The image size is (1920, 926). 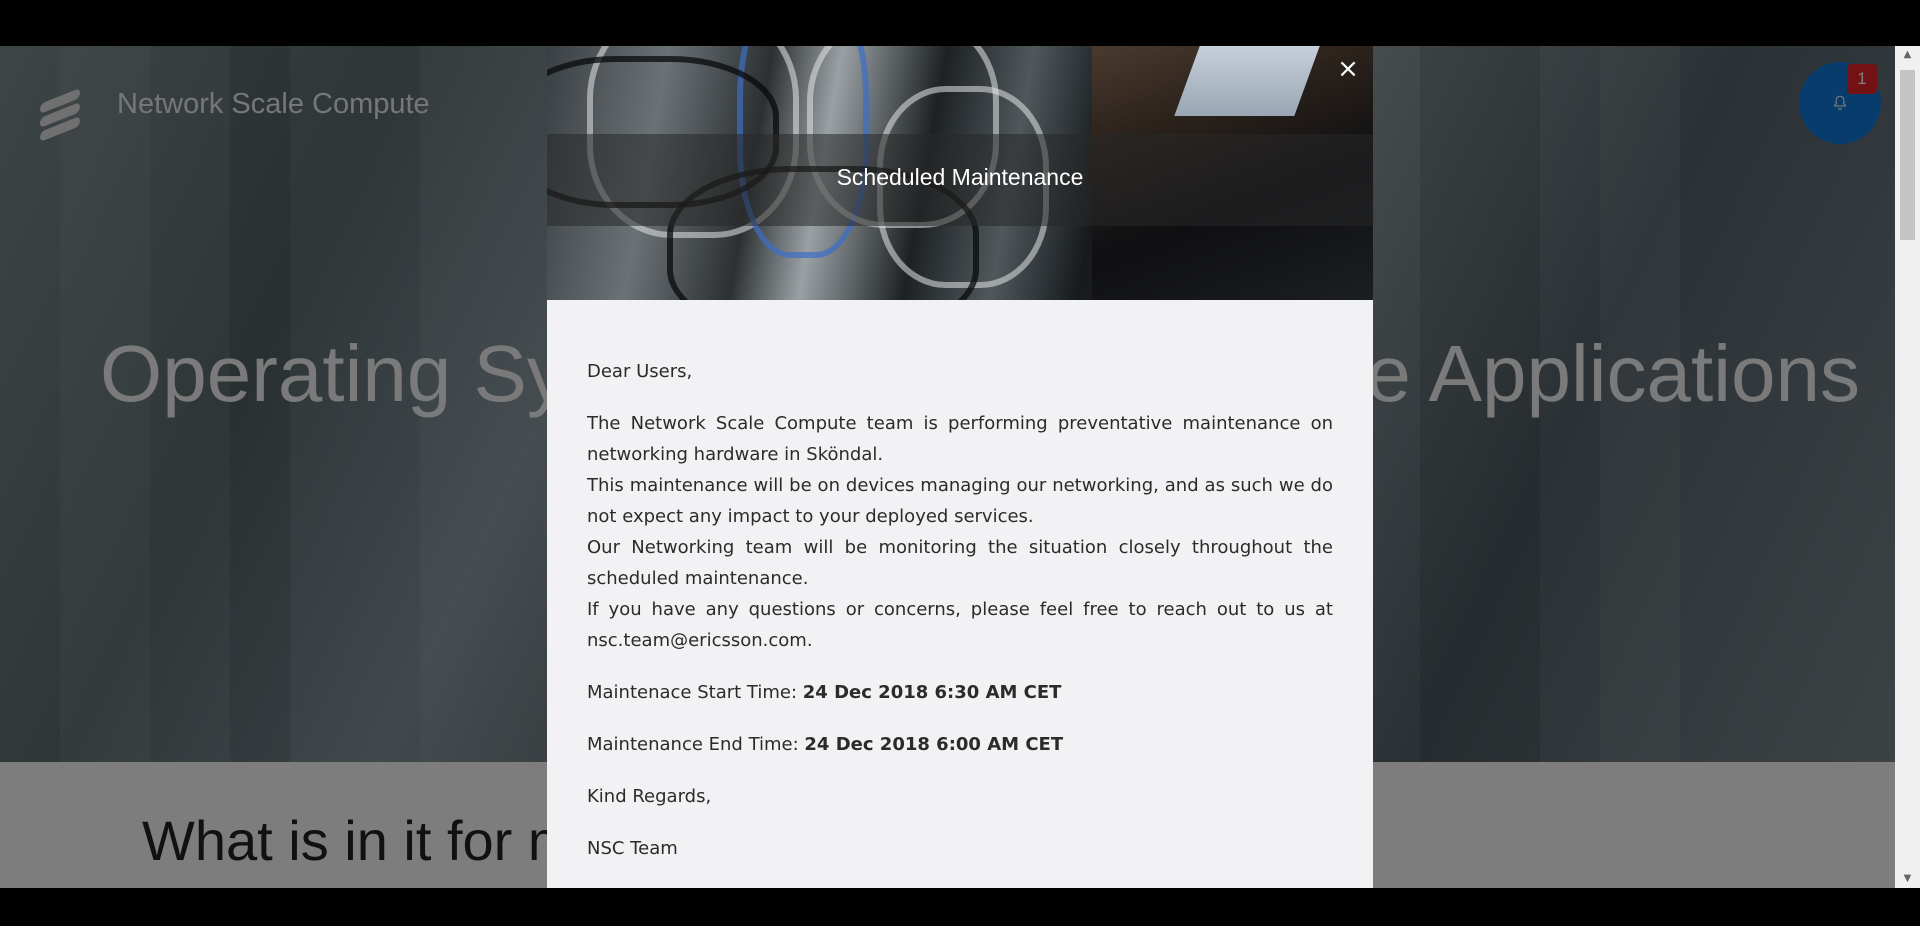 What do you see at coordinates (649, 796) in the screenshot?
I see `closing-text: Kind Regards,` at bounding box center [649, 796].